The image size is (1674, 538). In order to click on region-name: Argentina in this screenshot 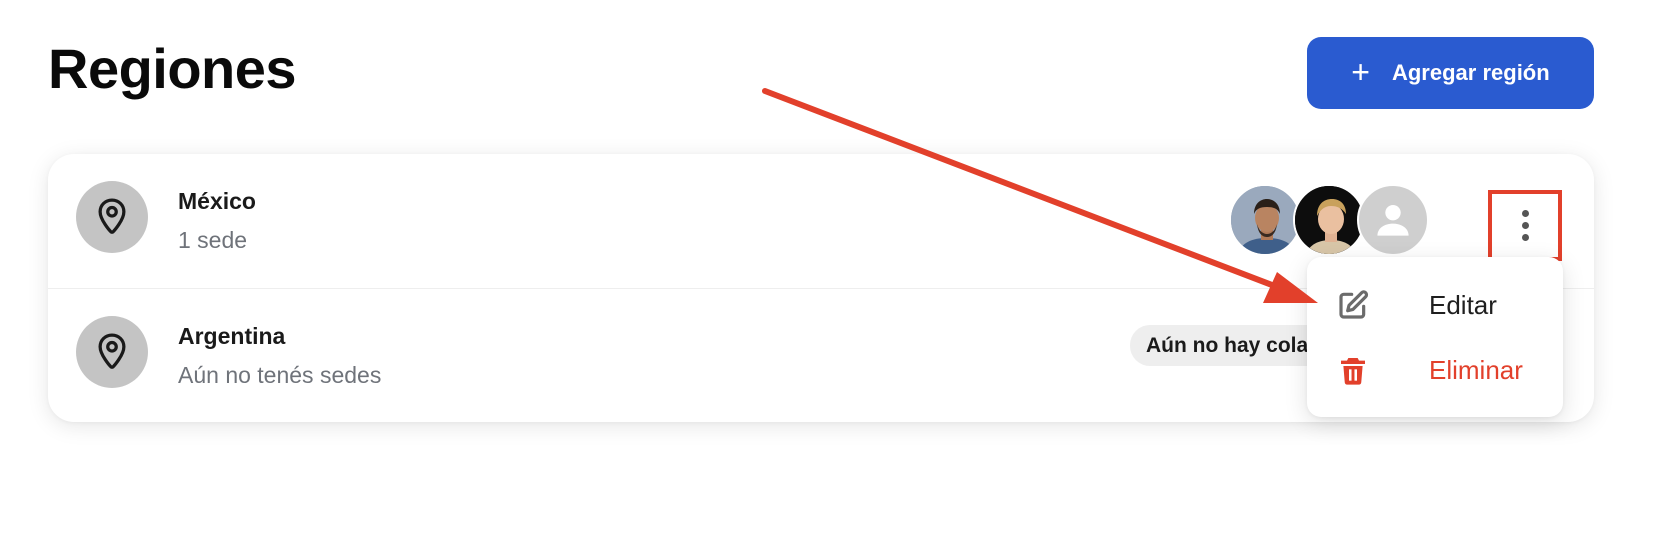, I will do `click(232, 336)`.